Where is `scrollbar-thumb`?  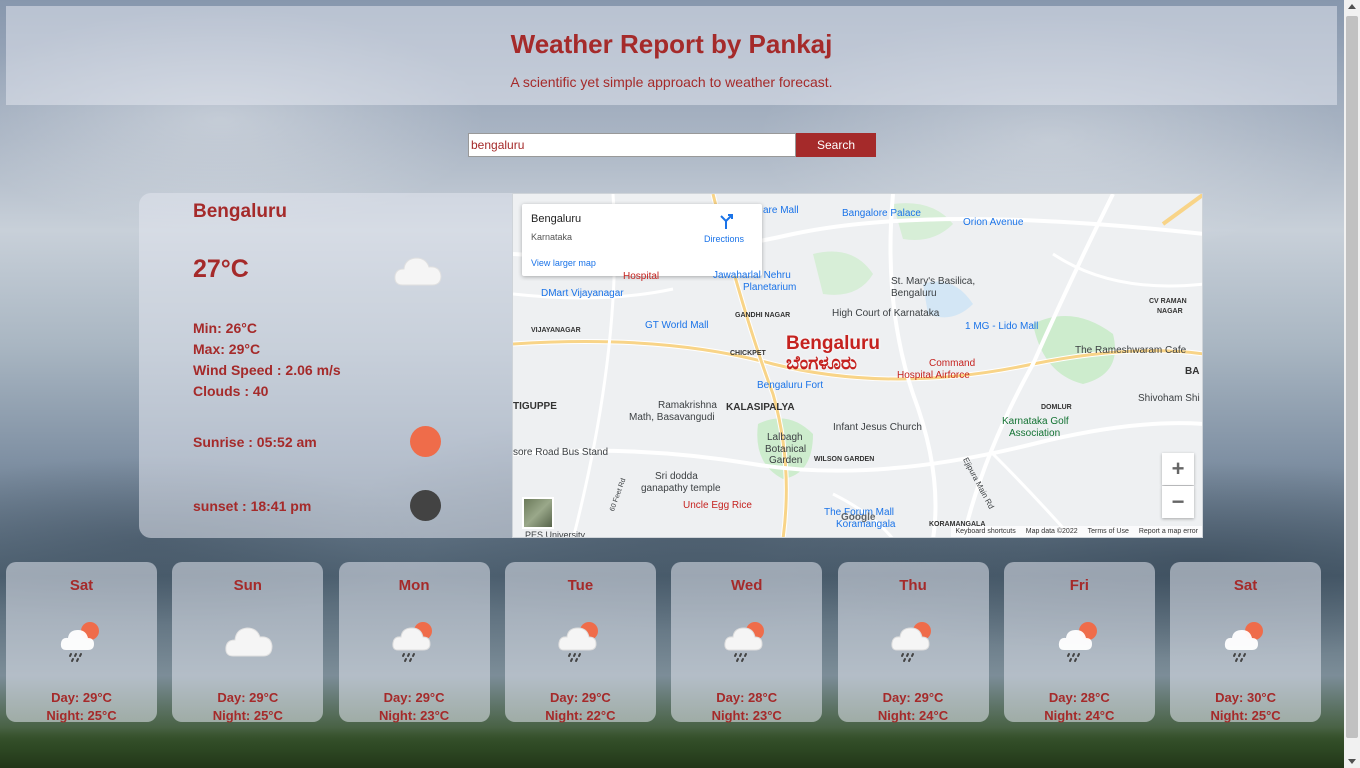
scrollbar-thumb is located at coordinates (1352, 377).